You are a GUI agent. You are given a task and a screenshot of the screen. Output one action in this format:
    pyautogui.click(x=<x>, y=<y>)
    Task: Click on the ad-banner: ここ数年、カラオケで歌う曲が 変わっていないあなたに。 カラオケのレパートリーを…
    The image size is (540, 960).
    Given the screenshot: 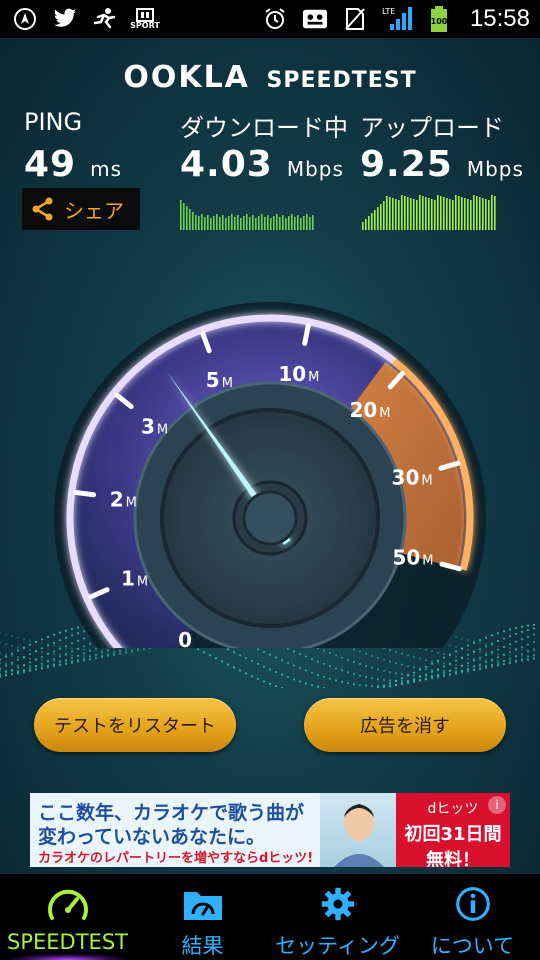 What is the action you would take?
    pyautogui.click(x=270, y=830)
    